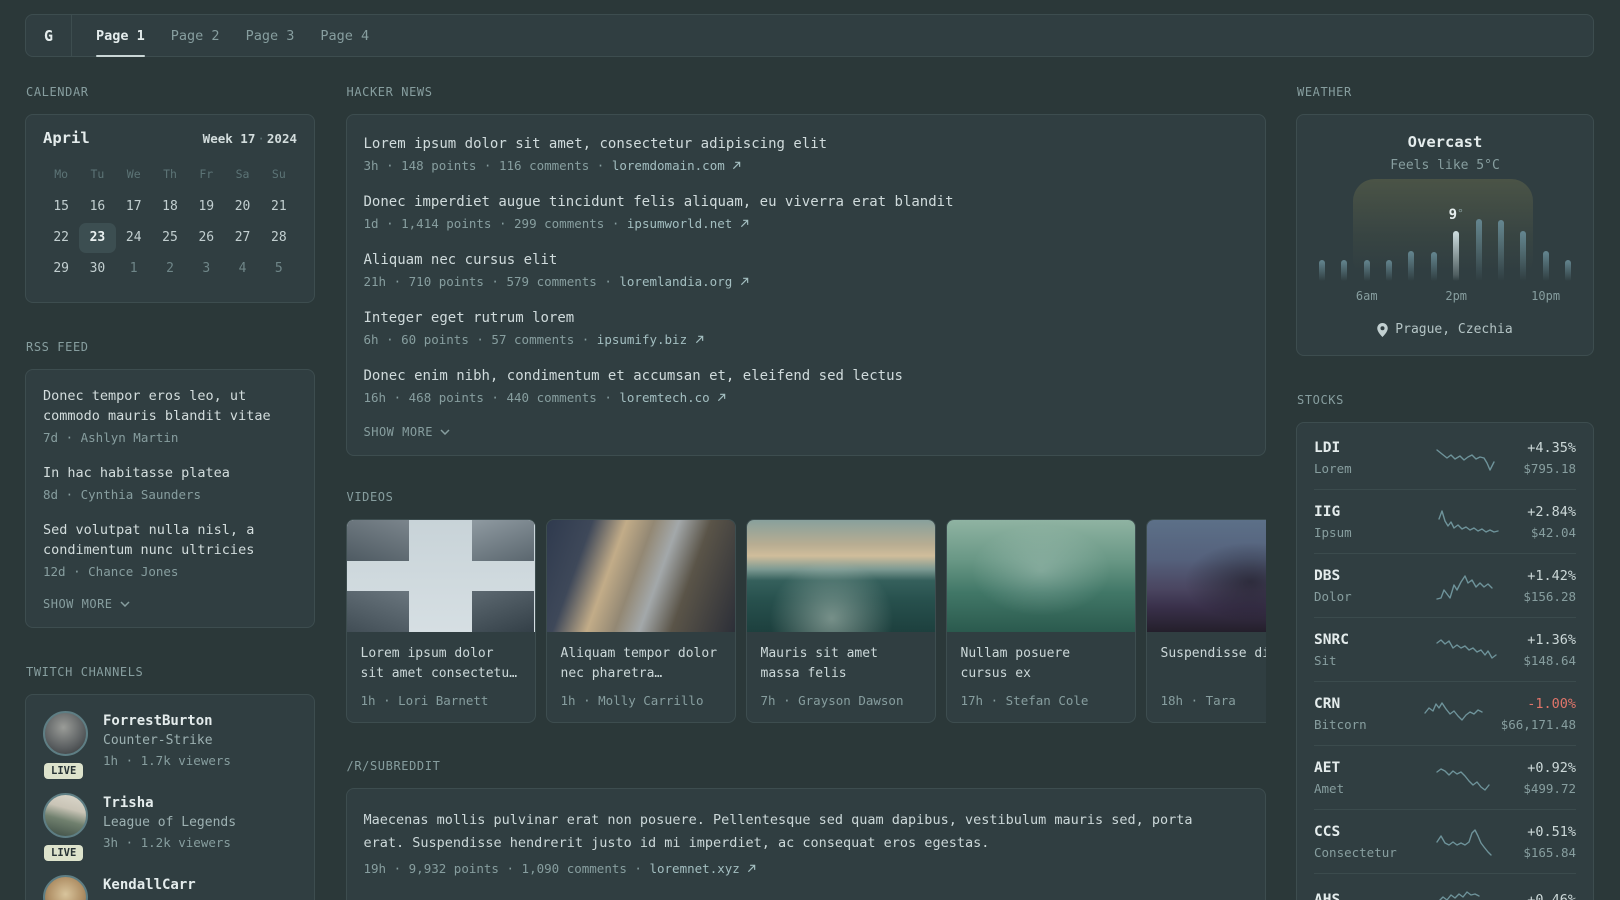 The height and width of the screenshot is (900, 1620). Describe the element at coordinates (278, 268) in the screenshot. I see `calendar-day-outside: 5` at that location.